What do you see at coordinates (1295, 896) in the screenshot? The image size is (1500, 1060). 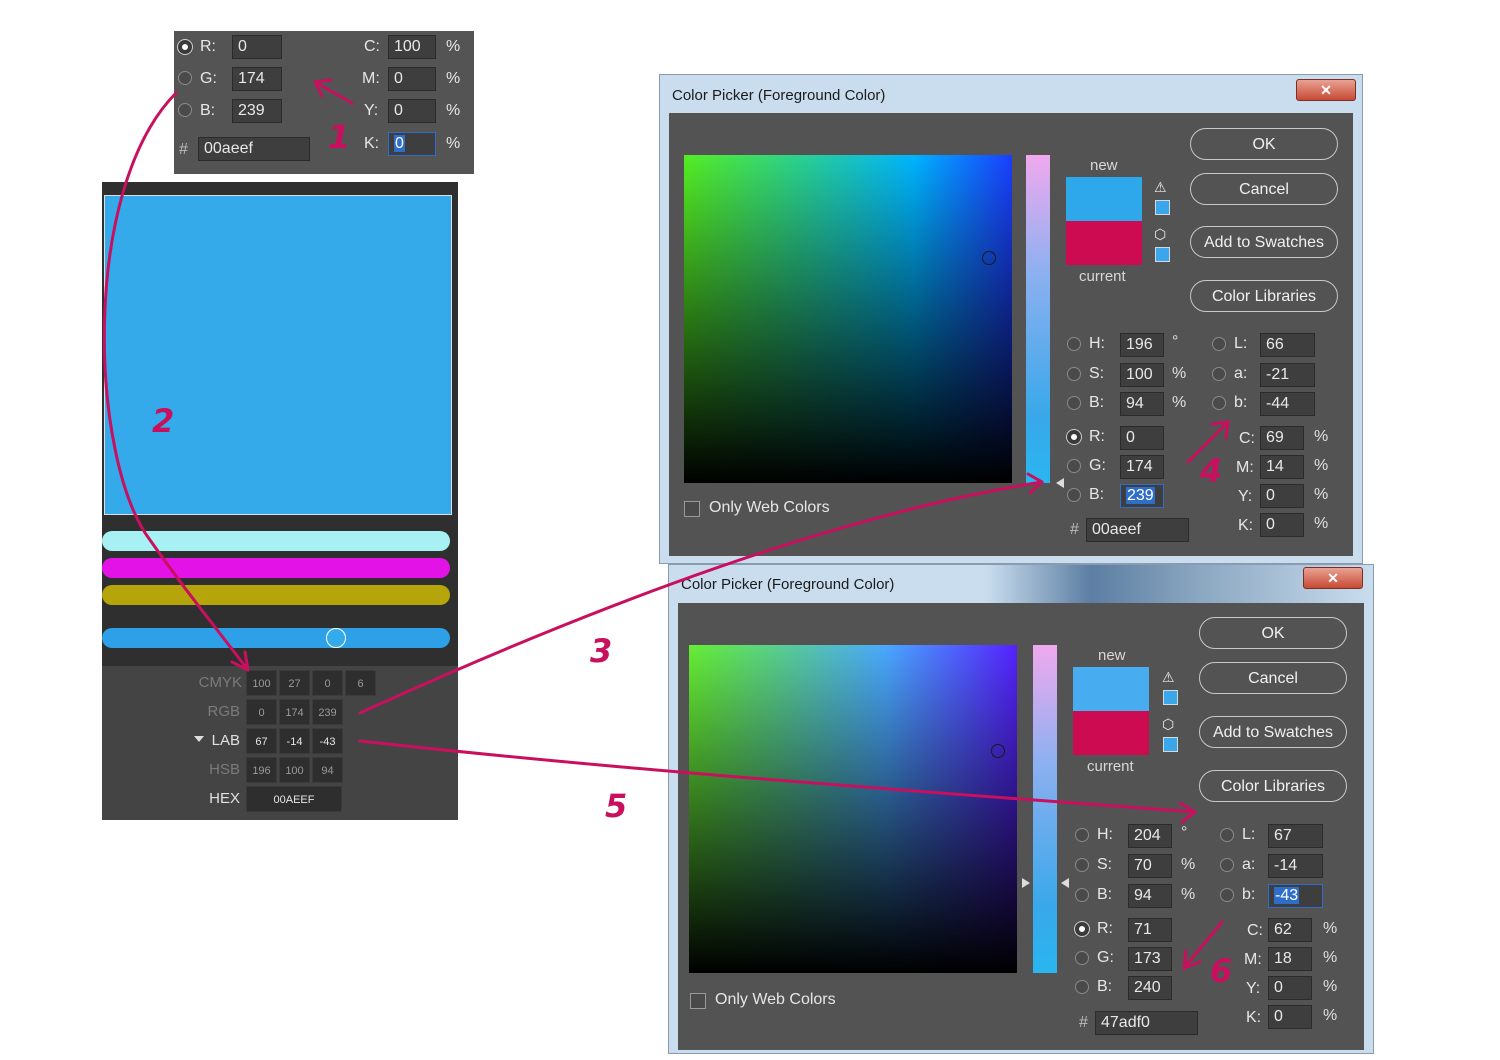 I see `lab-b-field: -43` at bounding box center [1295, 896].